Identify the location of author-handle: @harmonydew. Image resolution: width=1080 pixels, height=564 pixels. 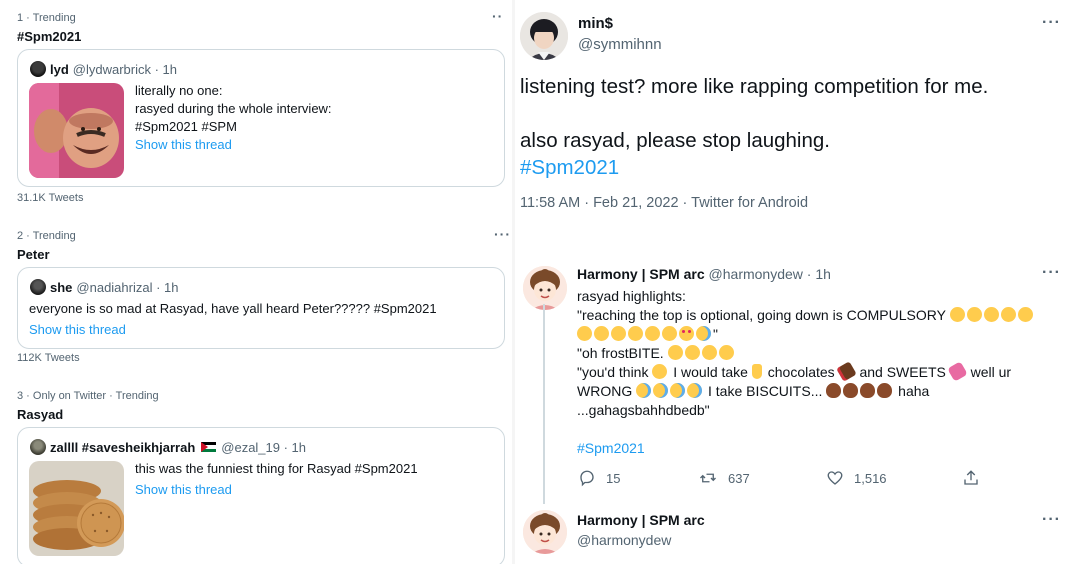
(624, 540).